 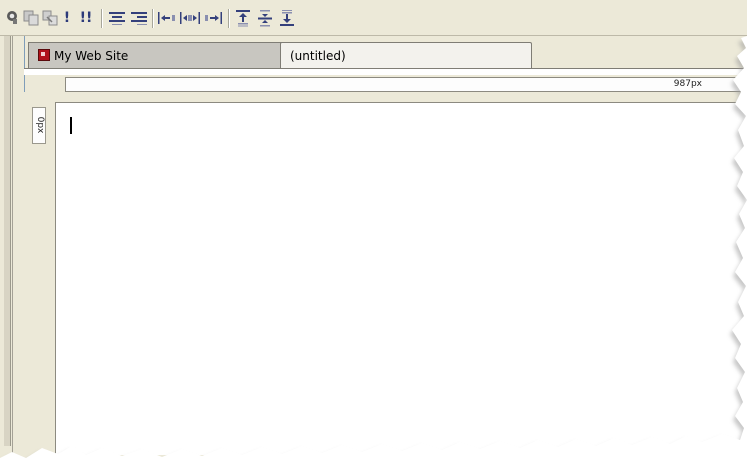 I want to click on copy-icon, so click(x=31, y=18).